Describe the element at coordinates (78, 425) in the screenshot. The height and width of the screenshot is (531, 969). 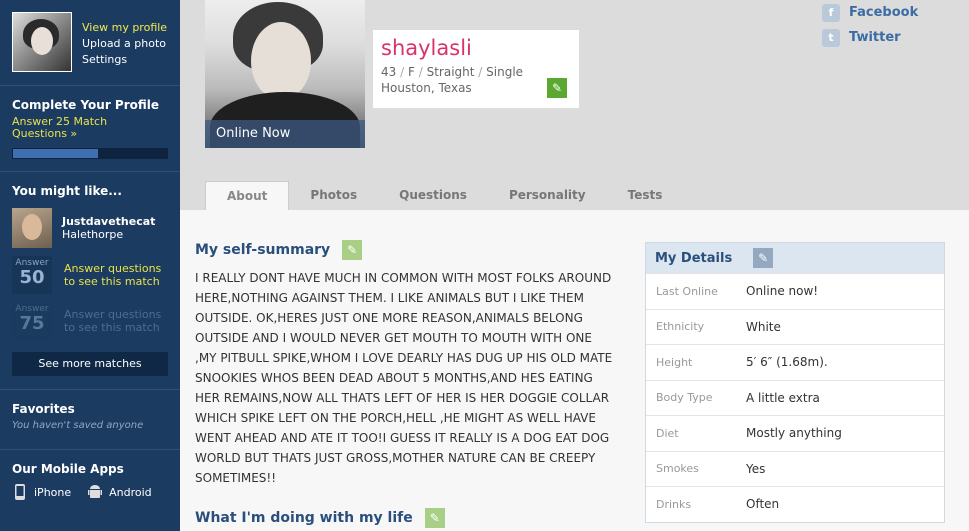
I see `favorites-empty-text: You haven't saved anyone` at that location.